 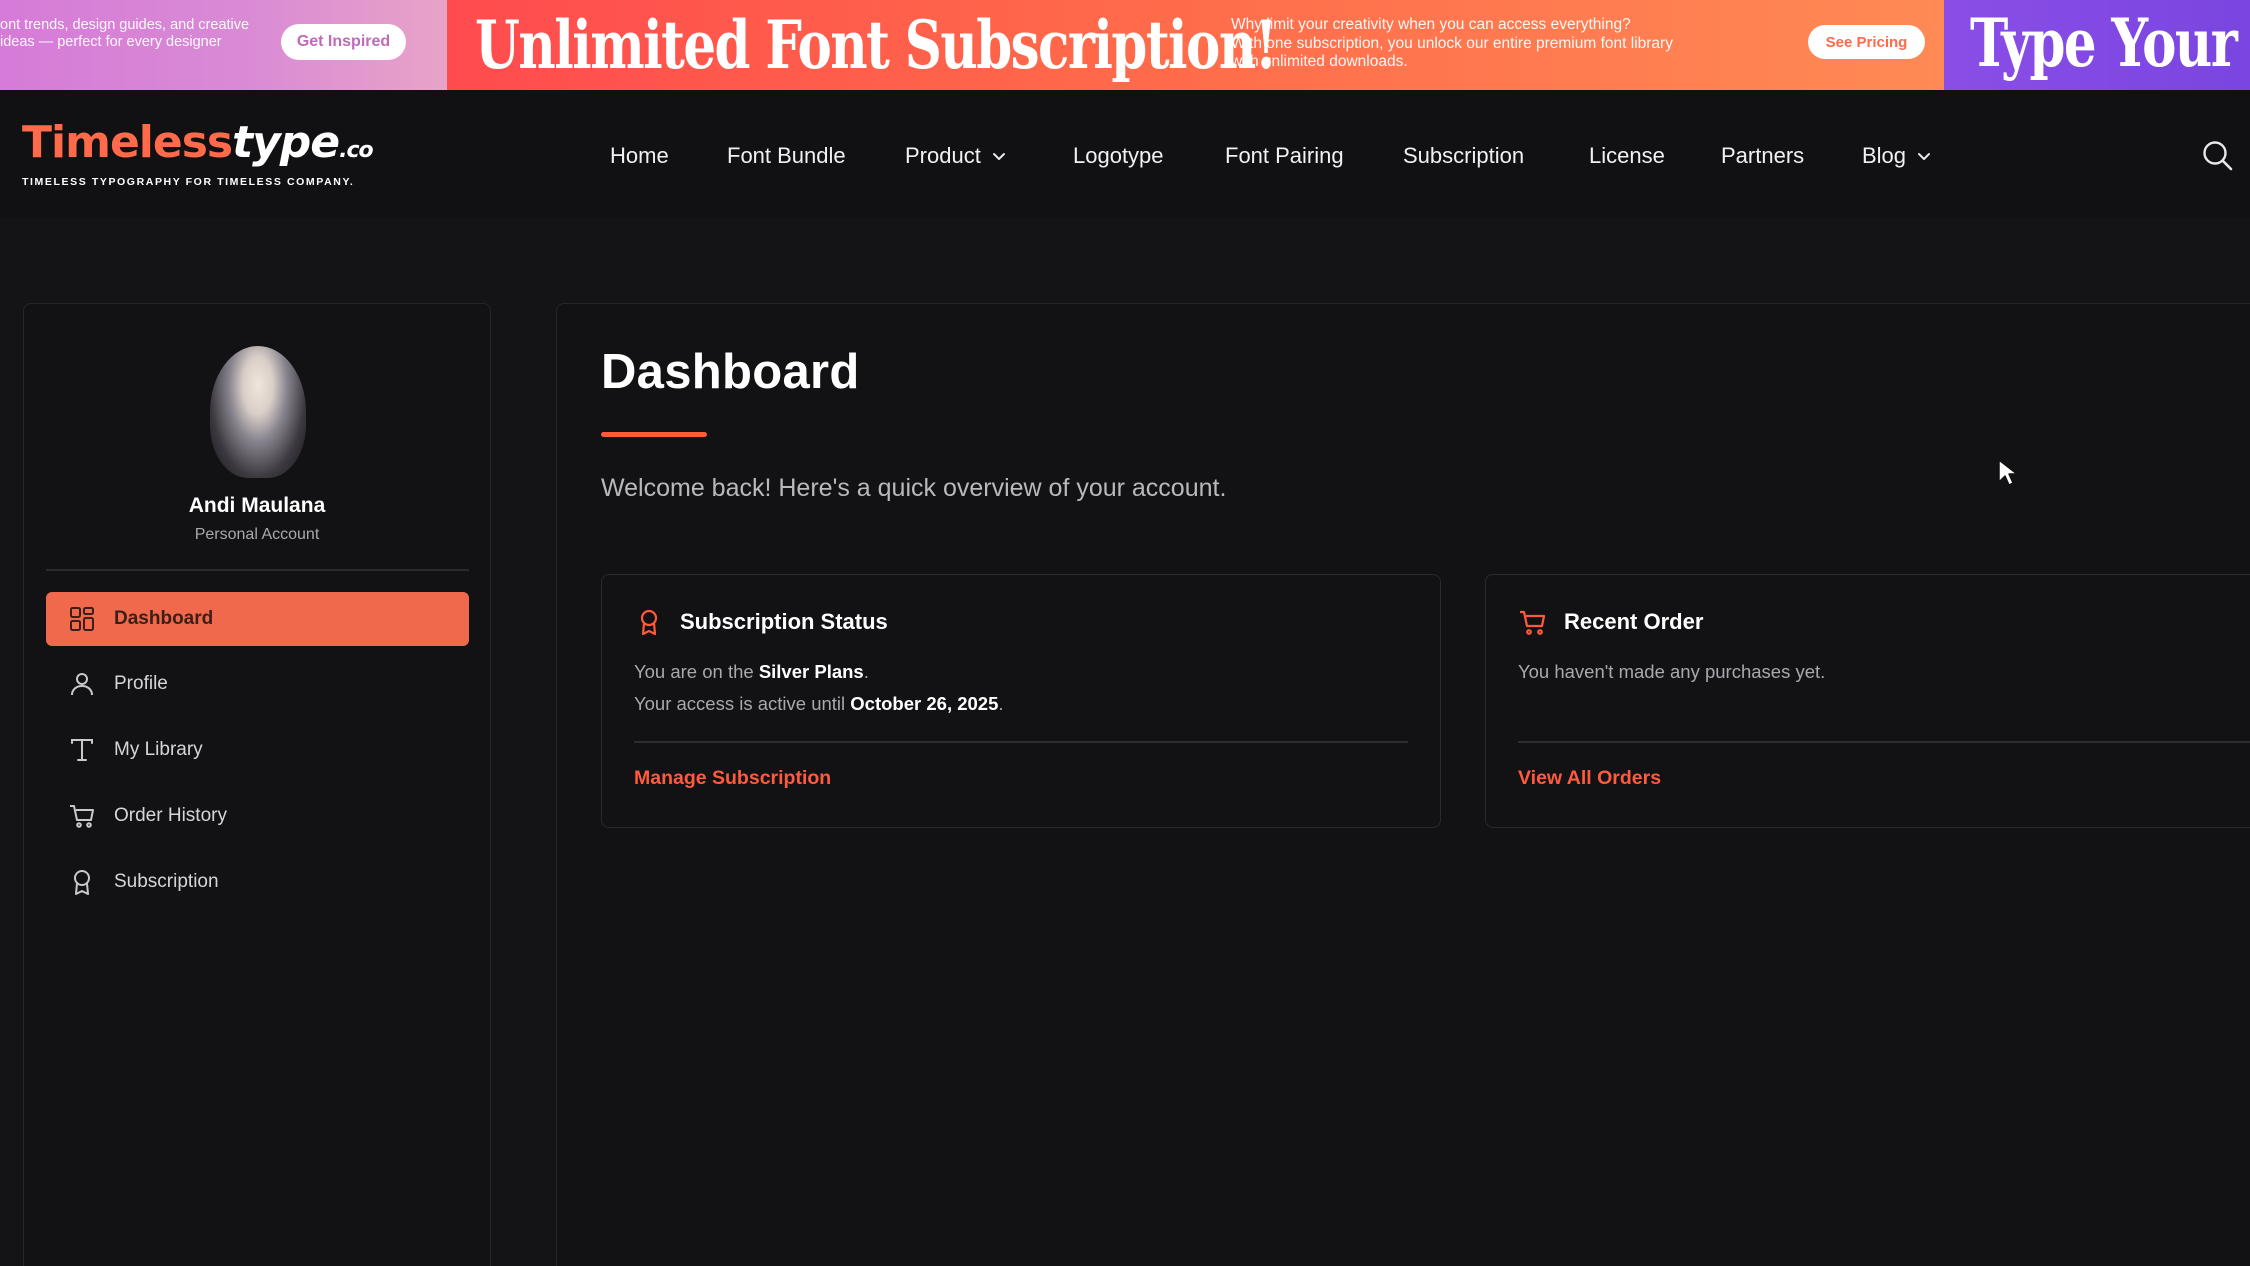 I want to click on nav-partners-label: Partners, so click(x=1763, y=155).